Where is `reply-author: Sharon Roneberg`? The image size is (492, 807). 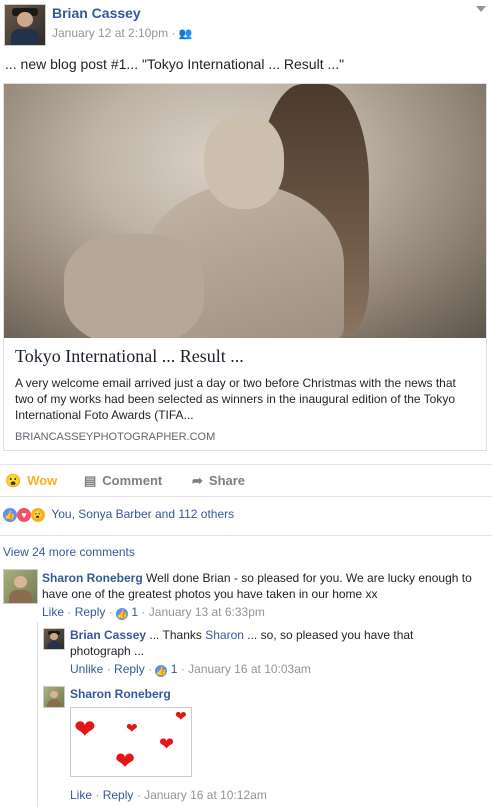 reply-author: Sharon Roneberg is located at coordinates (120, 694).